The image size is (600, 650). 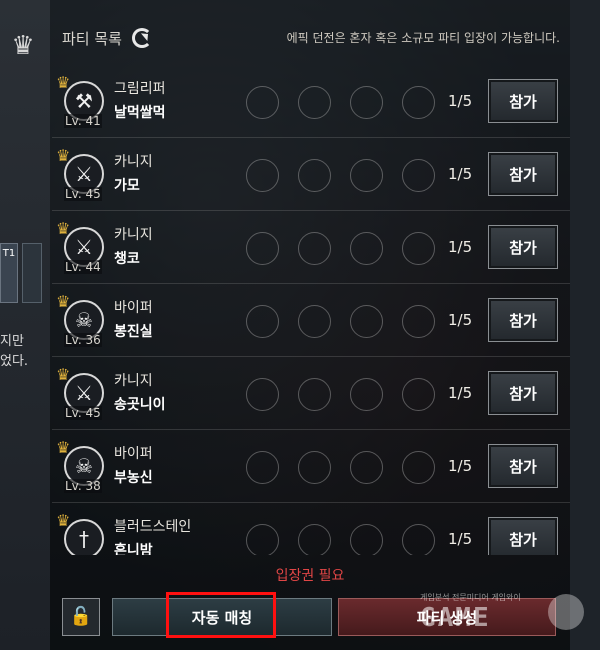 I want to click on list-item: ♛ † 블러드스테인 흔니밤 1/5 참가, so click(x=311, y=529).